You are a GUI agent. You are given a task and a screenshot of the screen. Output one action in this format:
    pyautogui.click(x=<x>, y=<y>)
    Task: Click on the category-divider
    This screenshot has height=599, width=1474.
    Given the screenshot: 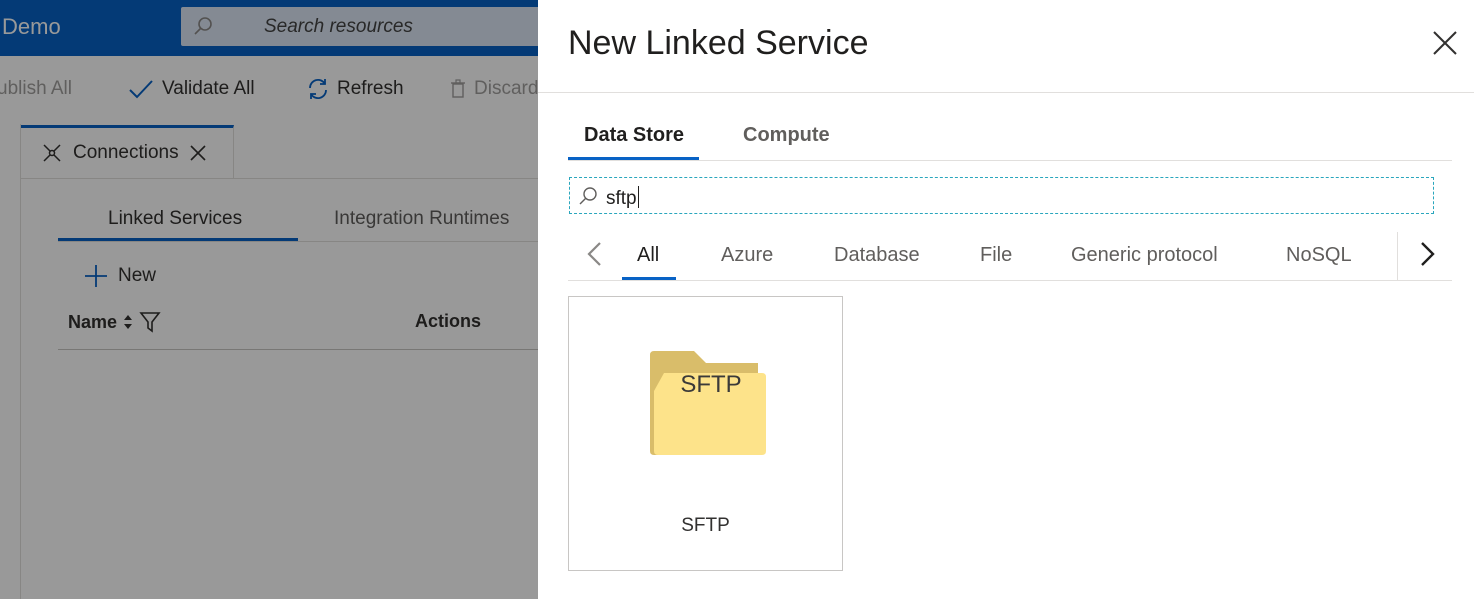 What is the action you would take?
    pyautogui.click(x=1397, y=256)
    